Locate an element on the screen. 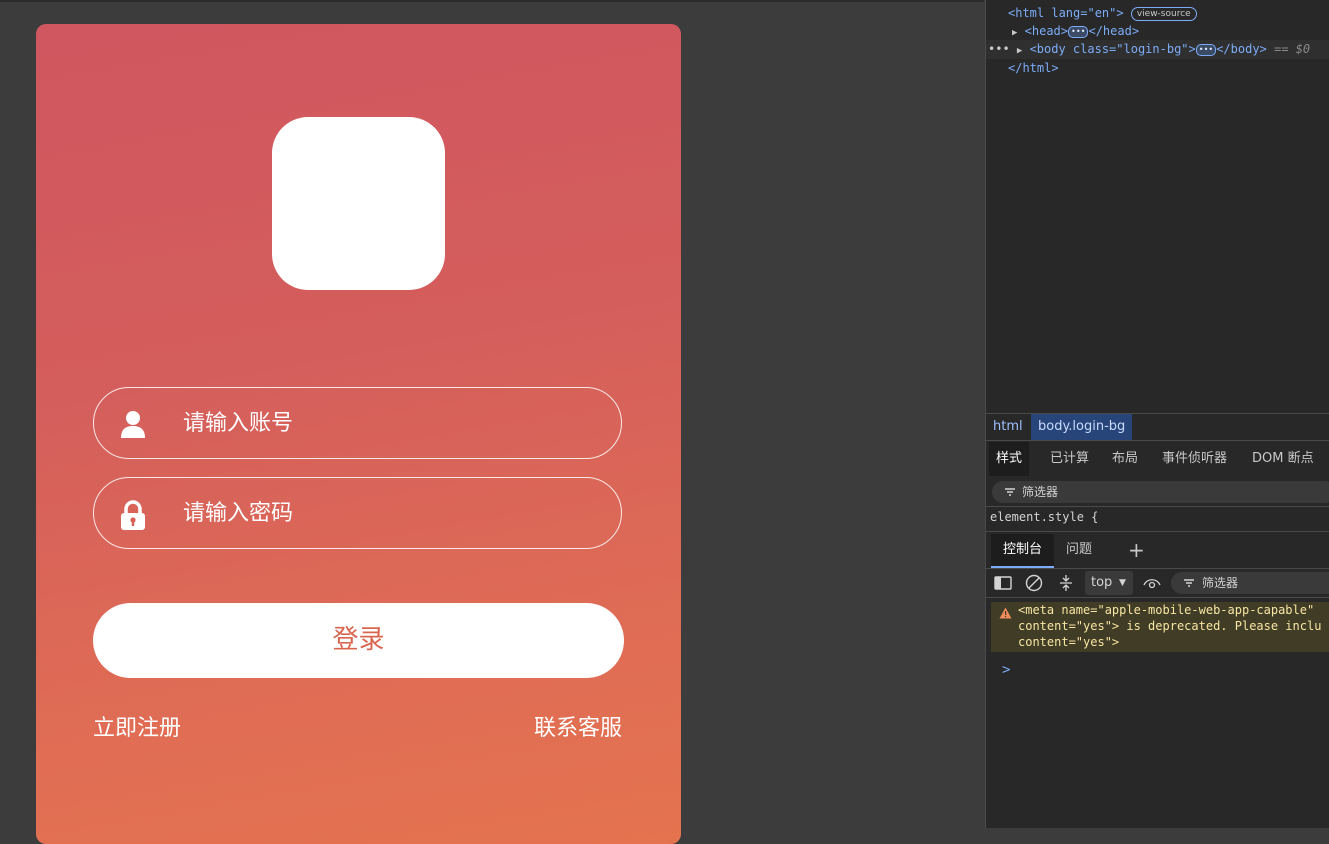  tab-styles: 样式 is located at coordinates (1009, 459).